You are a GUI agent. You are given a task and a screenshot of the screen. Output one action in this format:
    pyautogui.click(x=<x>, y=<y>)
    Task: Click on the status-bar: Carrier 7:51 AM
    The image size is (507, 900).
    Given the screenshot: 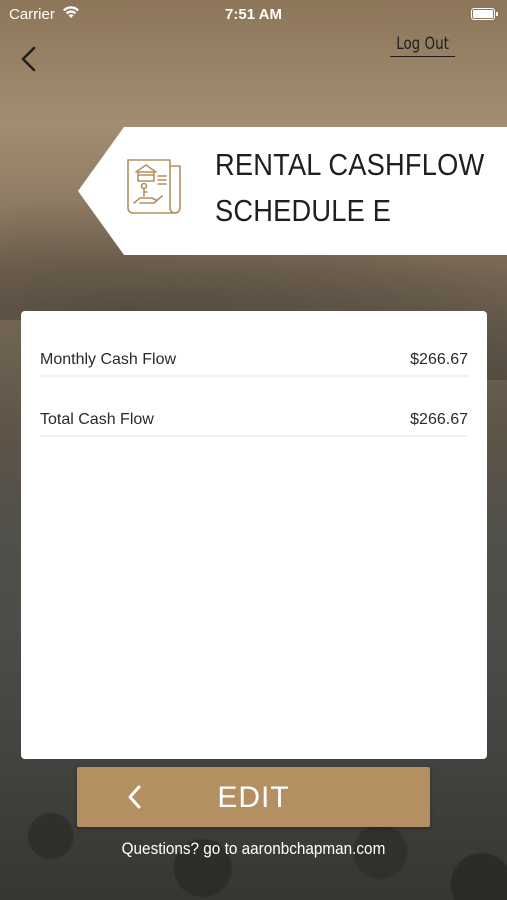 What is the action you would take?
    pyautogui.click(x=253, y=14)
    